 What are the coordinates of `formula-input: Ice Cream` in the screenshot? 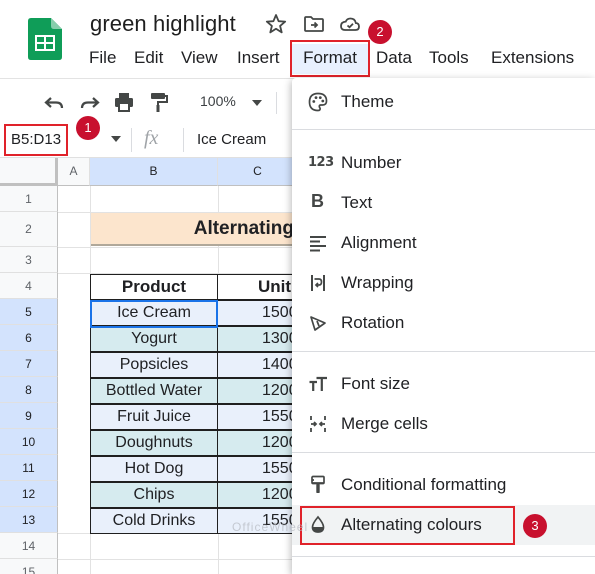 It's located at (231, 139).